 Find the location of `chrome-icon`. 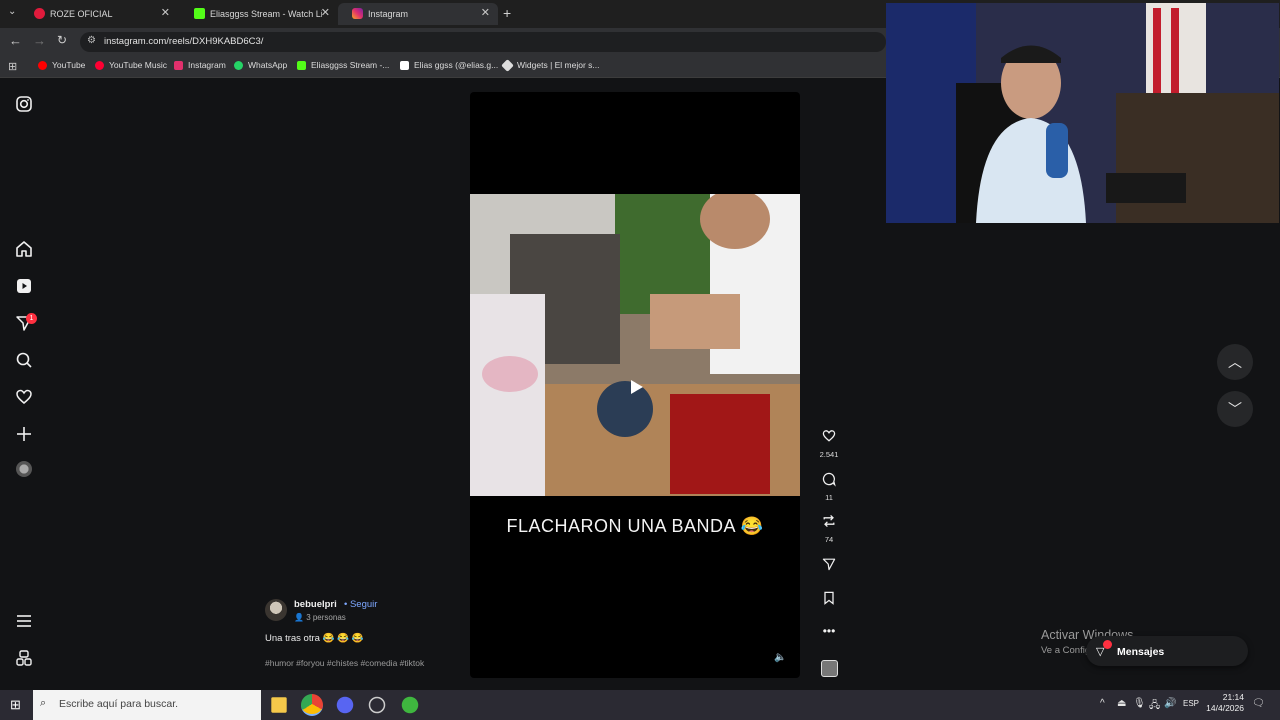

chrome-icon is located at coordinates (312, 705).